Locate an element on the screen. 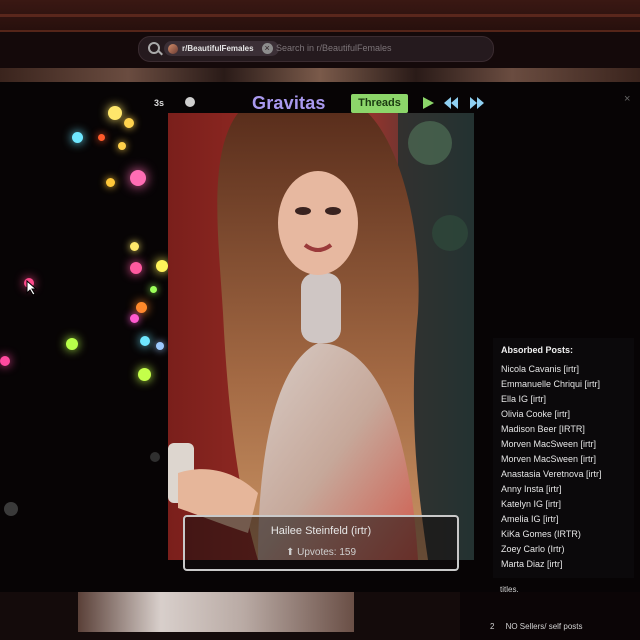  post-caption: Hailee Steinfeld (irtr) ⬆ Upvotes: 159 is located at coordinates (321, 543).